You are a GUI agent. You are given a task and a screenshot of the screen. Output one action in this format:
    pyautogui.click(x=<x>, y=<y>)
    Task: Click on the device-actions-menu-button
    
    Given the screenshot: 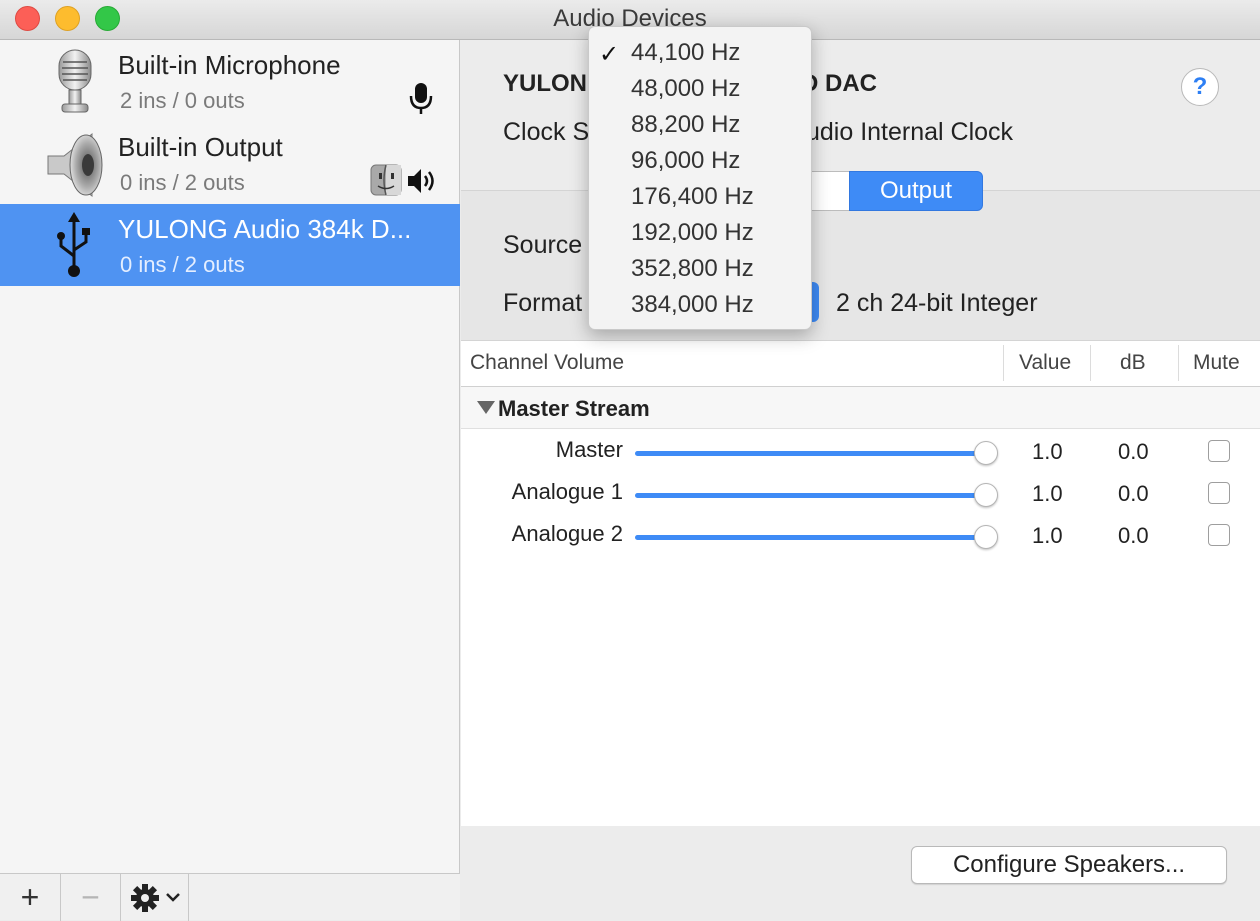 What is the action you would take?
    pyautogui.click(x=155, y=897)
    